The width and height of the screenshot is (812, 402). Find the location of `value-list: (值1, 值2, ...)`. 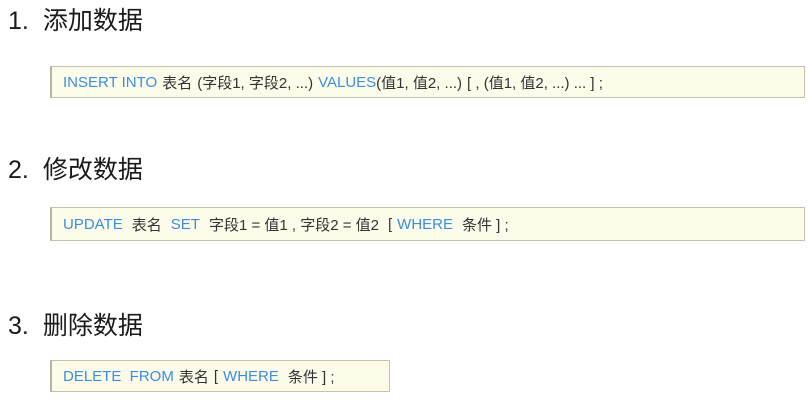

value-list: (值1, 值2, ...) is located at coordinates (419, 83).